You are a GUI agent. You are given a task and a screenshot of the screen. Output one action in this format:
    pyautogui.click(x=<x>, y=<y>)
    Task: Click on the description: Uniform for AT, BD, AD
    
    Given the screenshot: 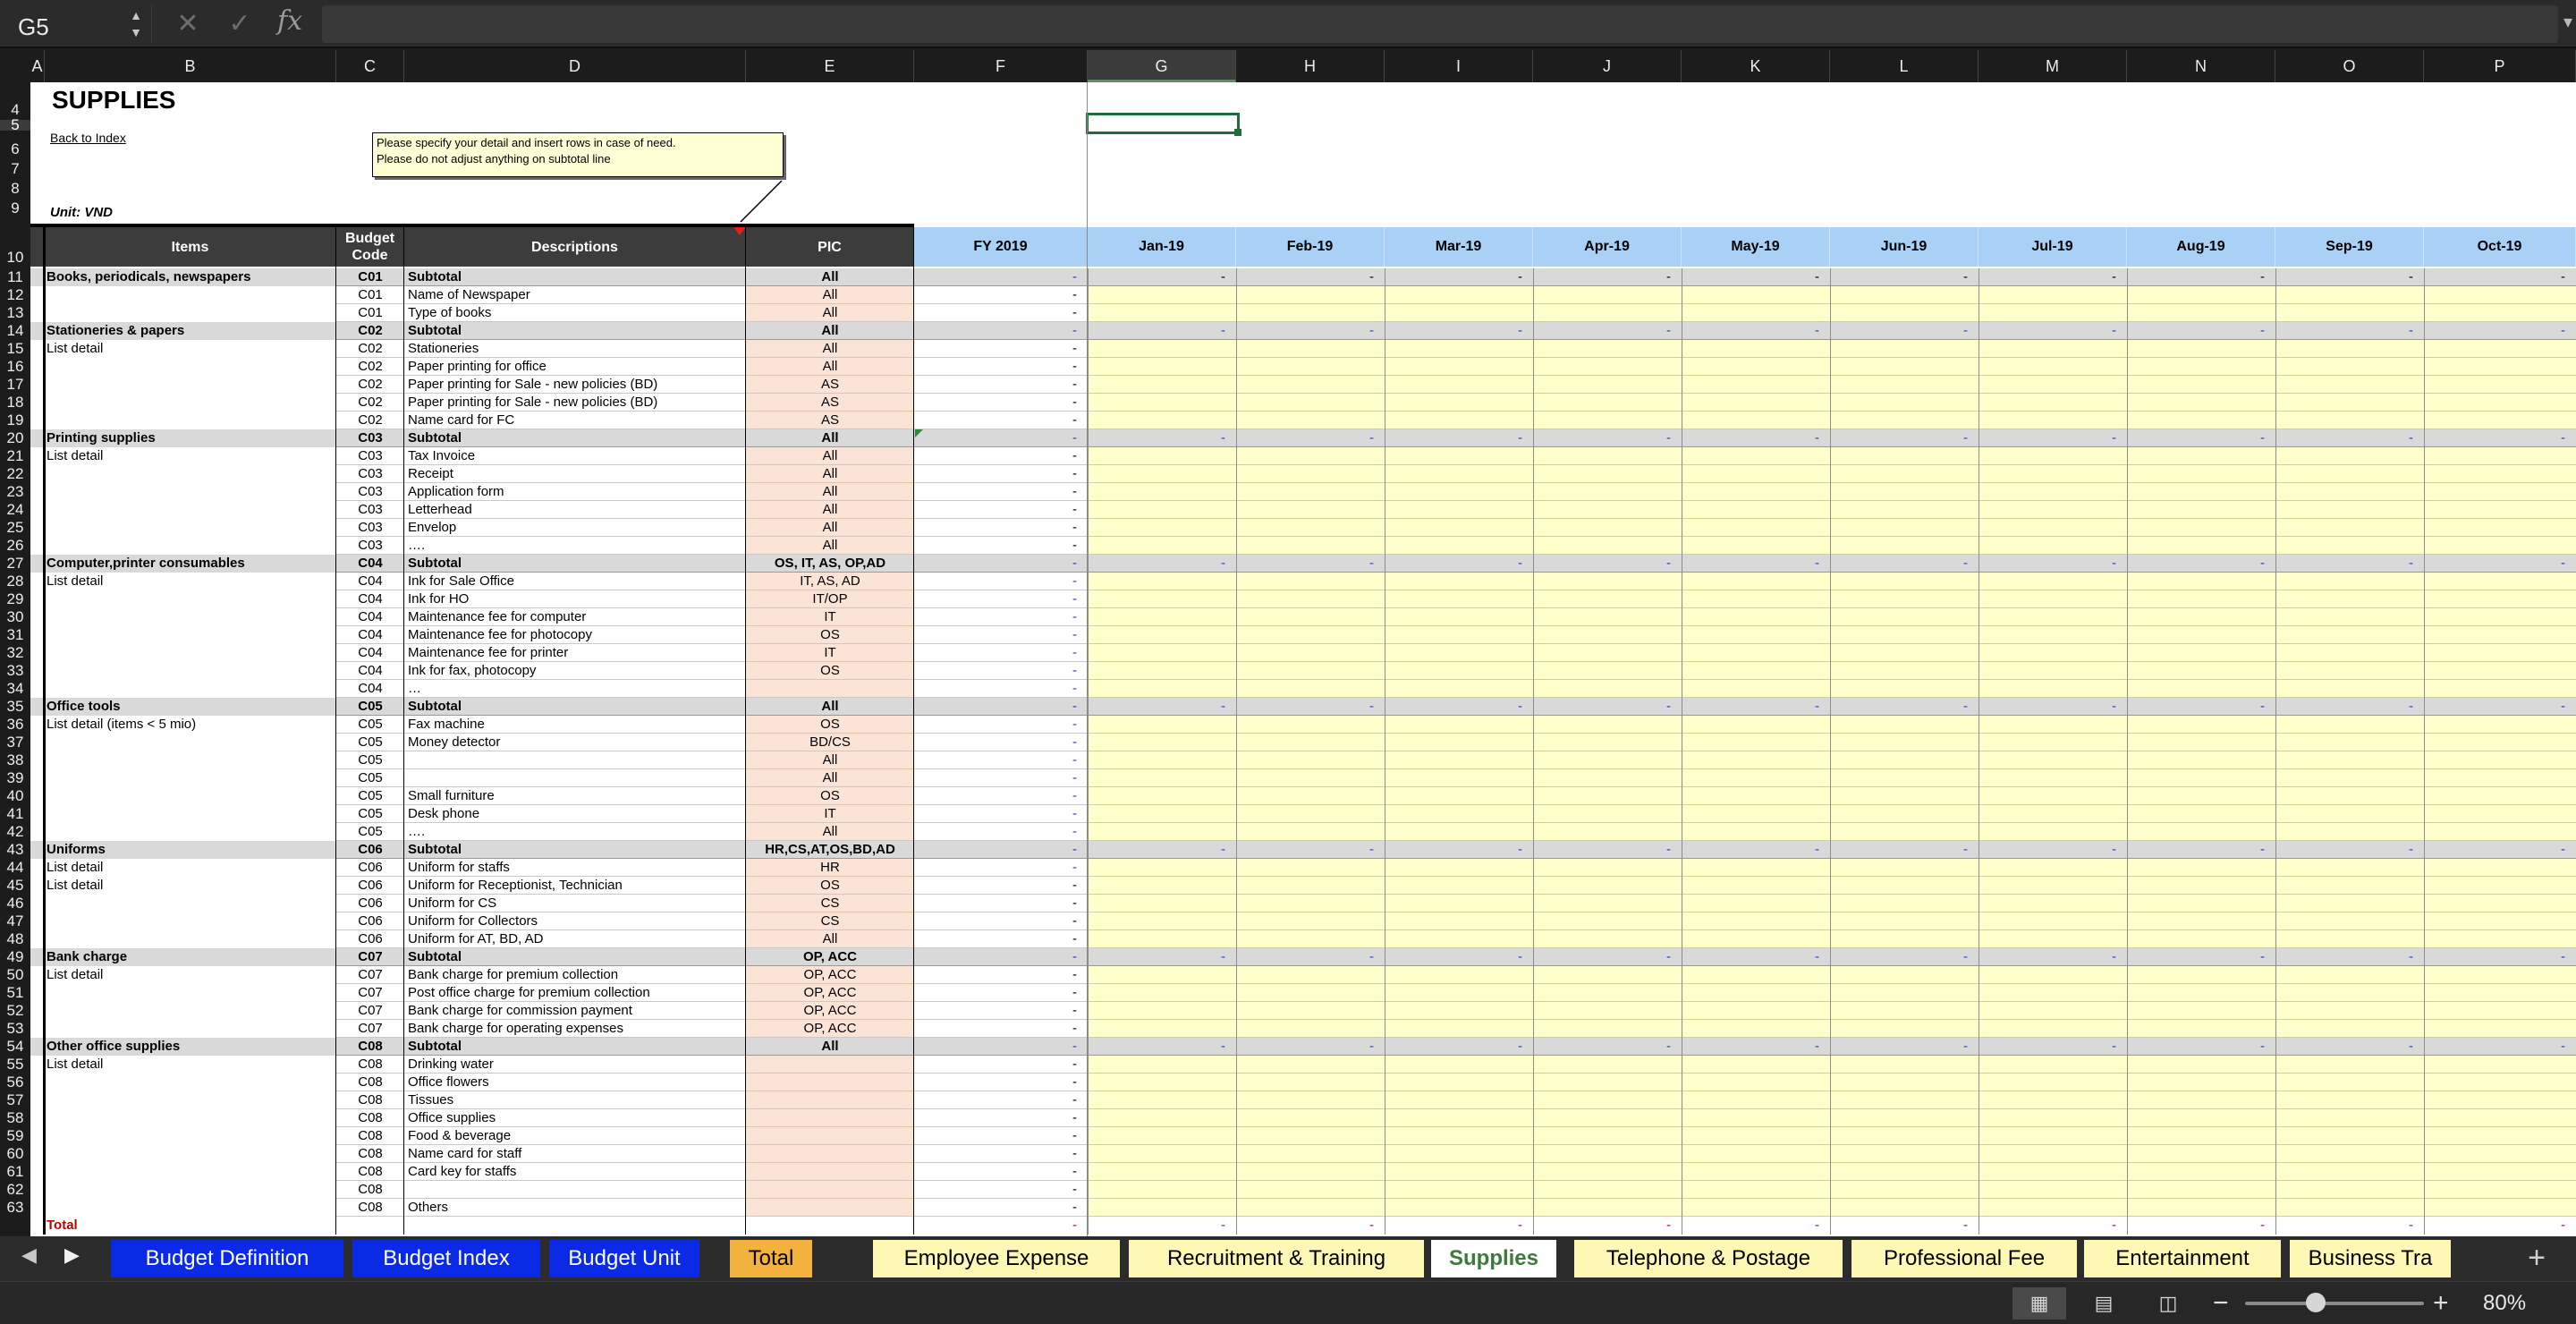 What is the action you would take?
    pyautogui.click(x=576, y=939)
    